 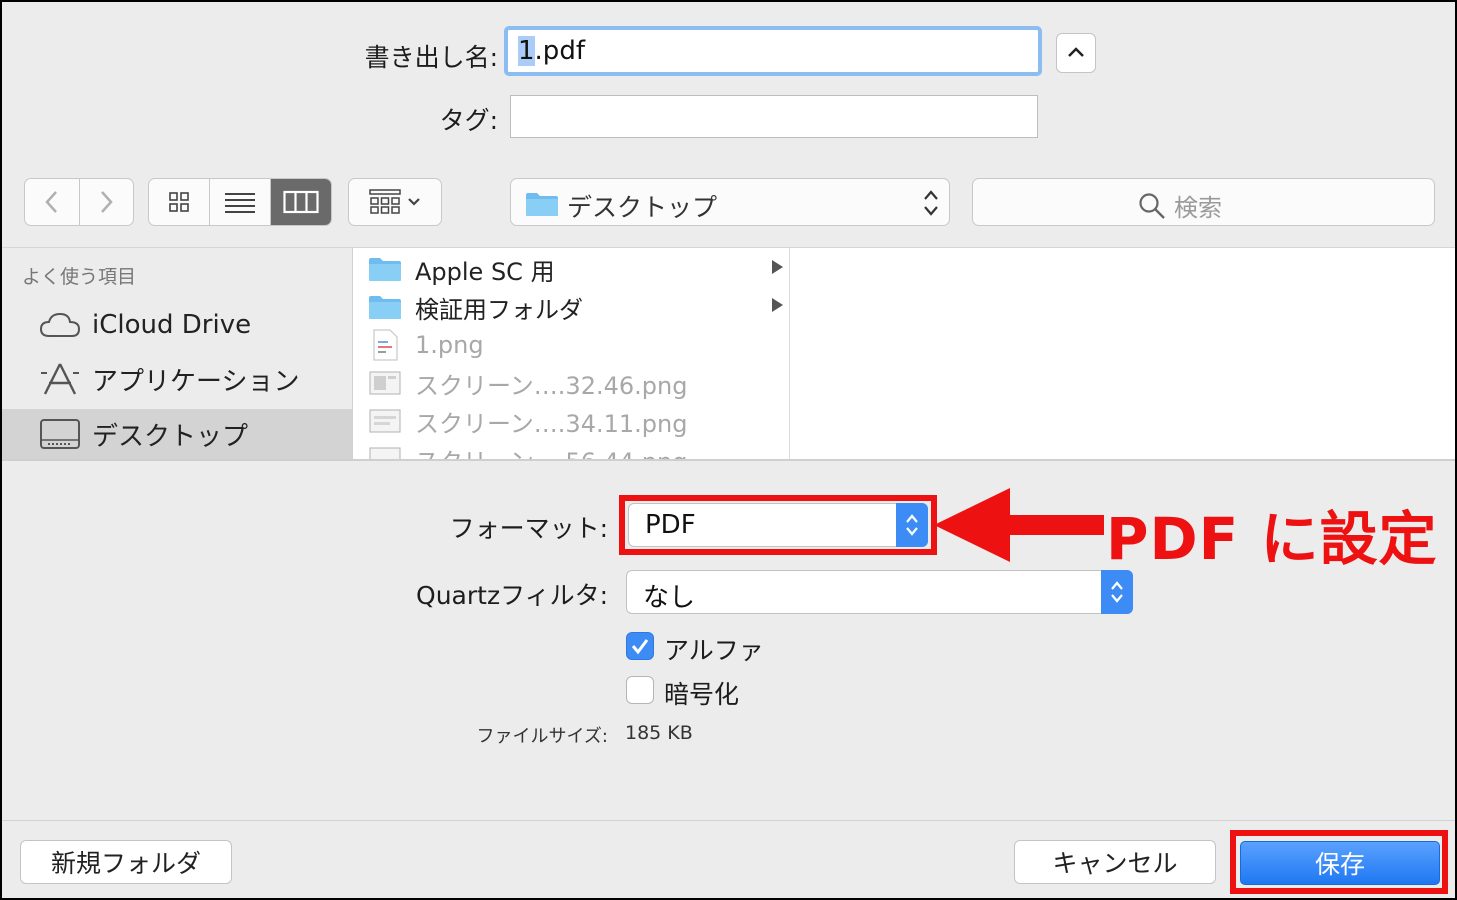 What do you see at coordinates (172, 325) in the screenshot?
I see `sidebar-item-label: iCloud Drive` at bounding box center [172, 325].